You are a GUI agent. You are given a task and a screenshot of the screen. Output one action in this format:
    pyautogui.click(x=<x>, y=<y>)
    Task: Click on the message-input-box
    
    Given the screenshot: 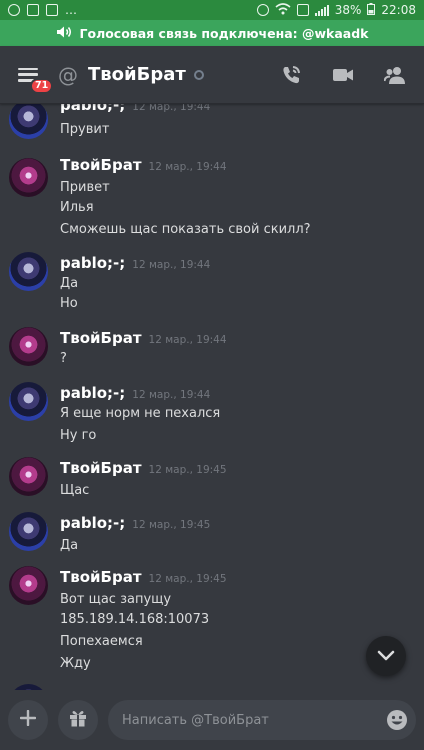 What is the action you would take?
    pyautogui.click(x=262, y=720)
    